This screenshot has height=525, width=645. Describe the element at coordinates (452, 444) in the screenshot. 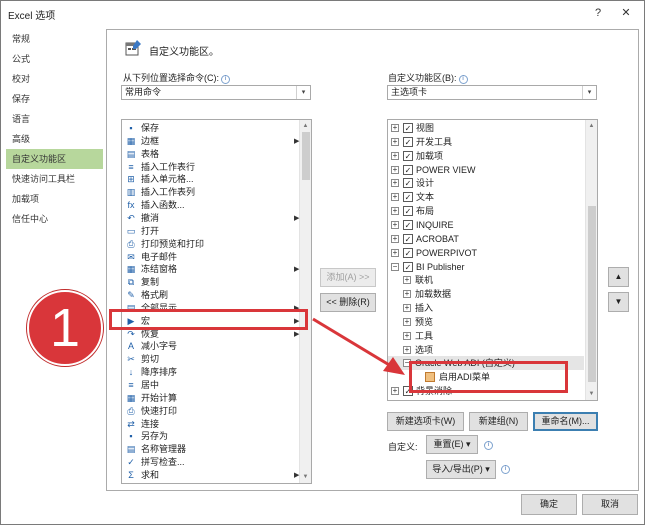

I see `reset-button: 重置(E) ▾` at that location.